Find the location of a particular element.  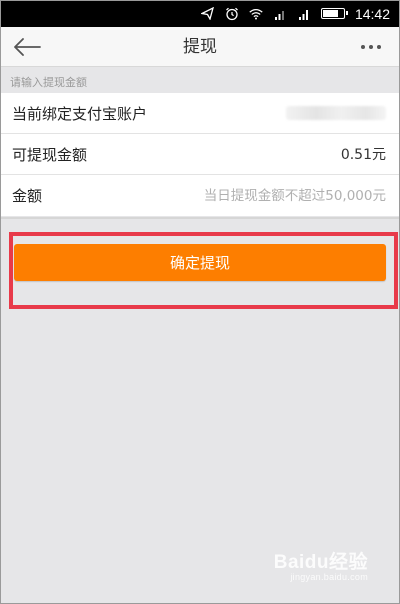

nav-bar: 提现 is located at coordinates (200, 47).